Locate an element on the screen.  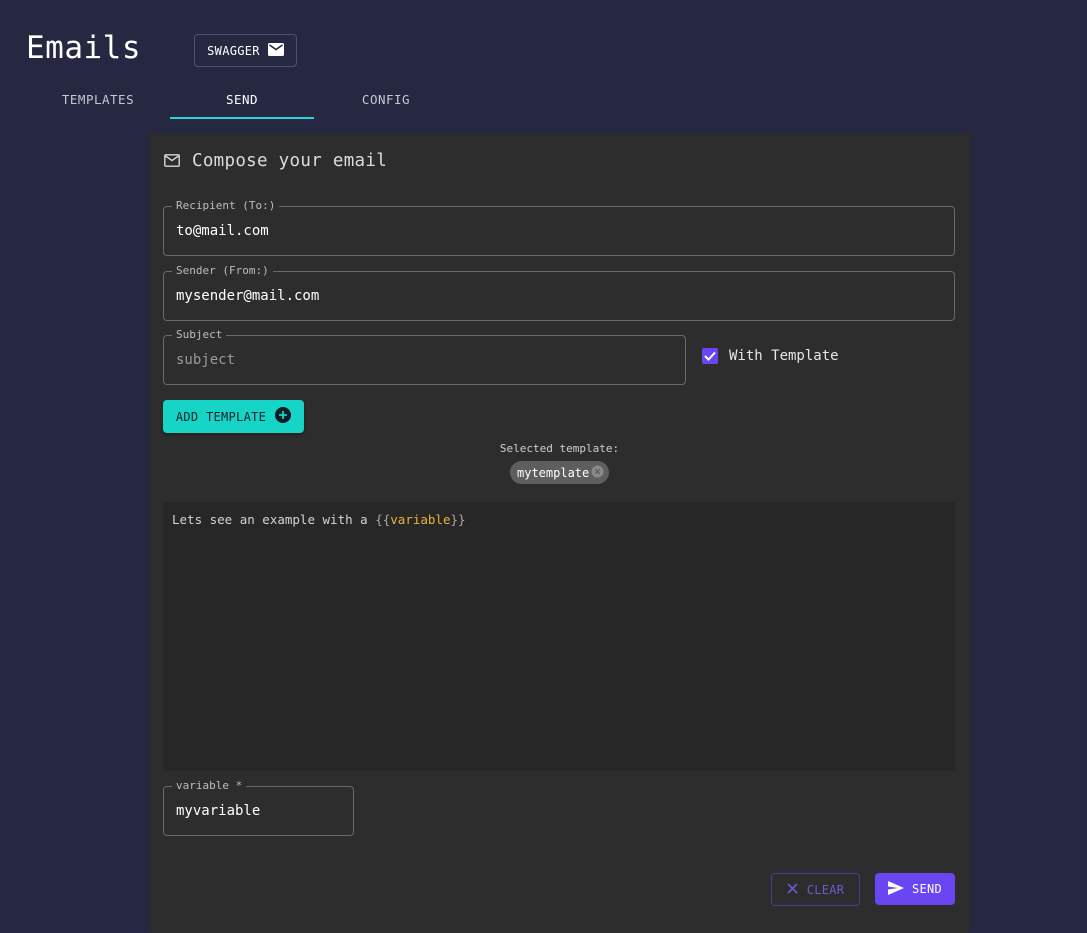
swagger-button: SWAGGER is located at coordinates (245, 50).